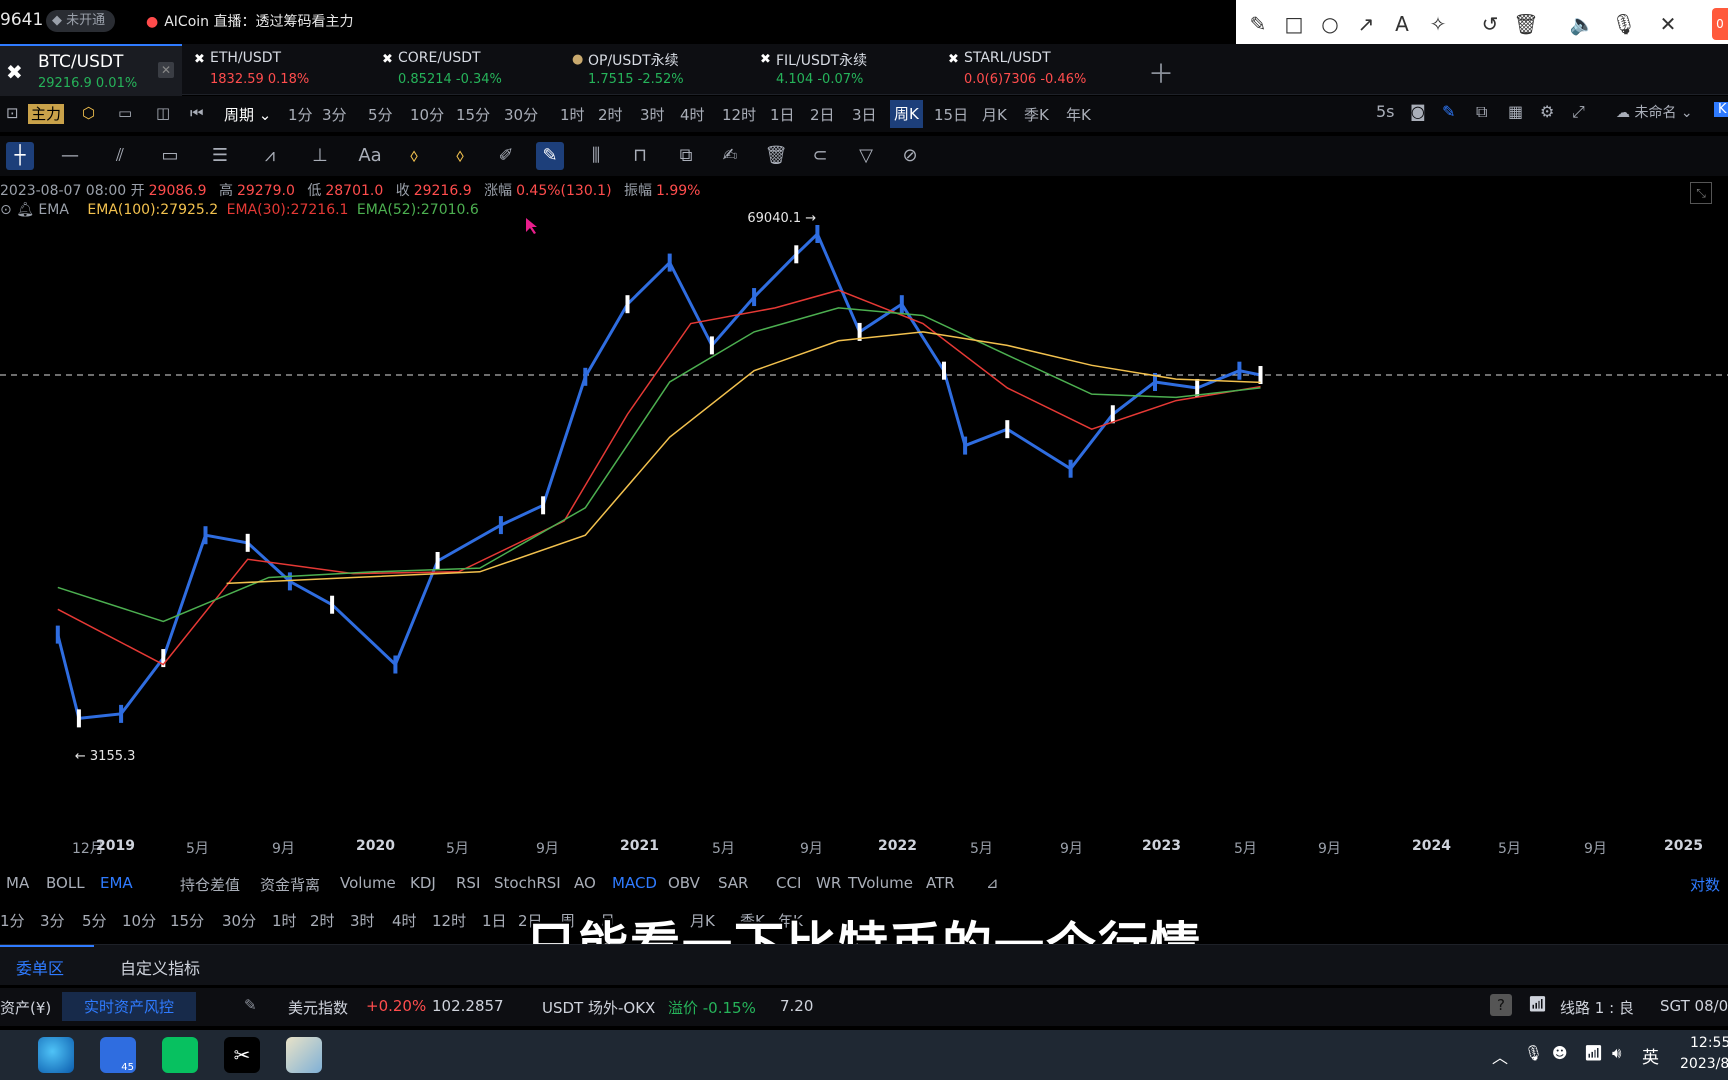  I want to click on layout-icon: ◫, so click(163, 113).